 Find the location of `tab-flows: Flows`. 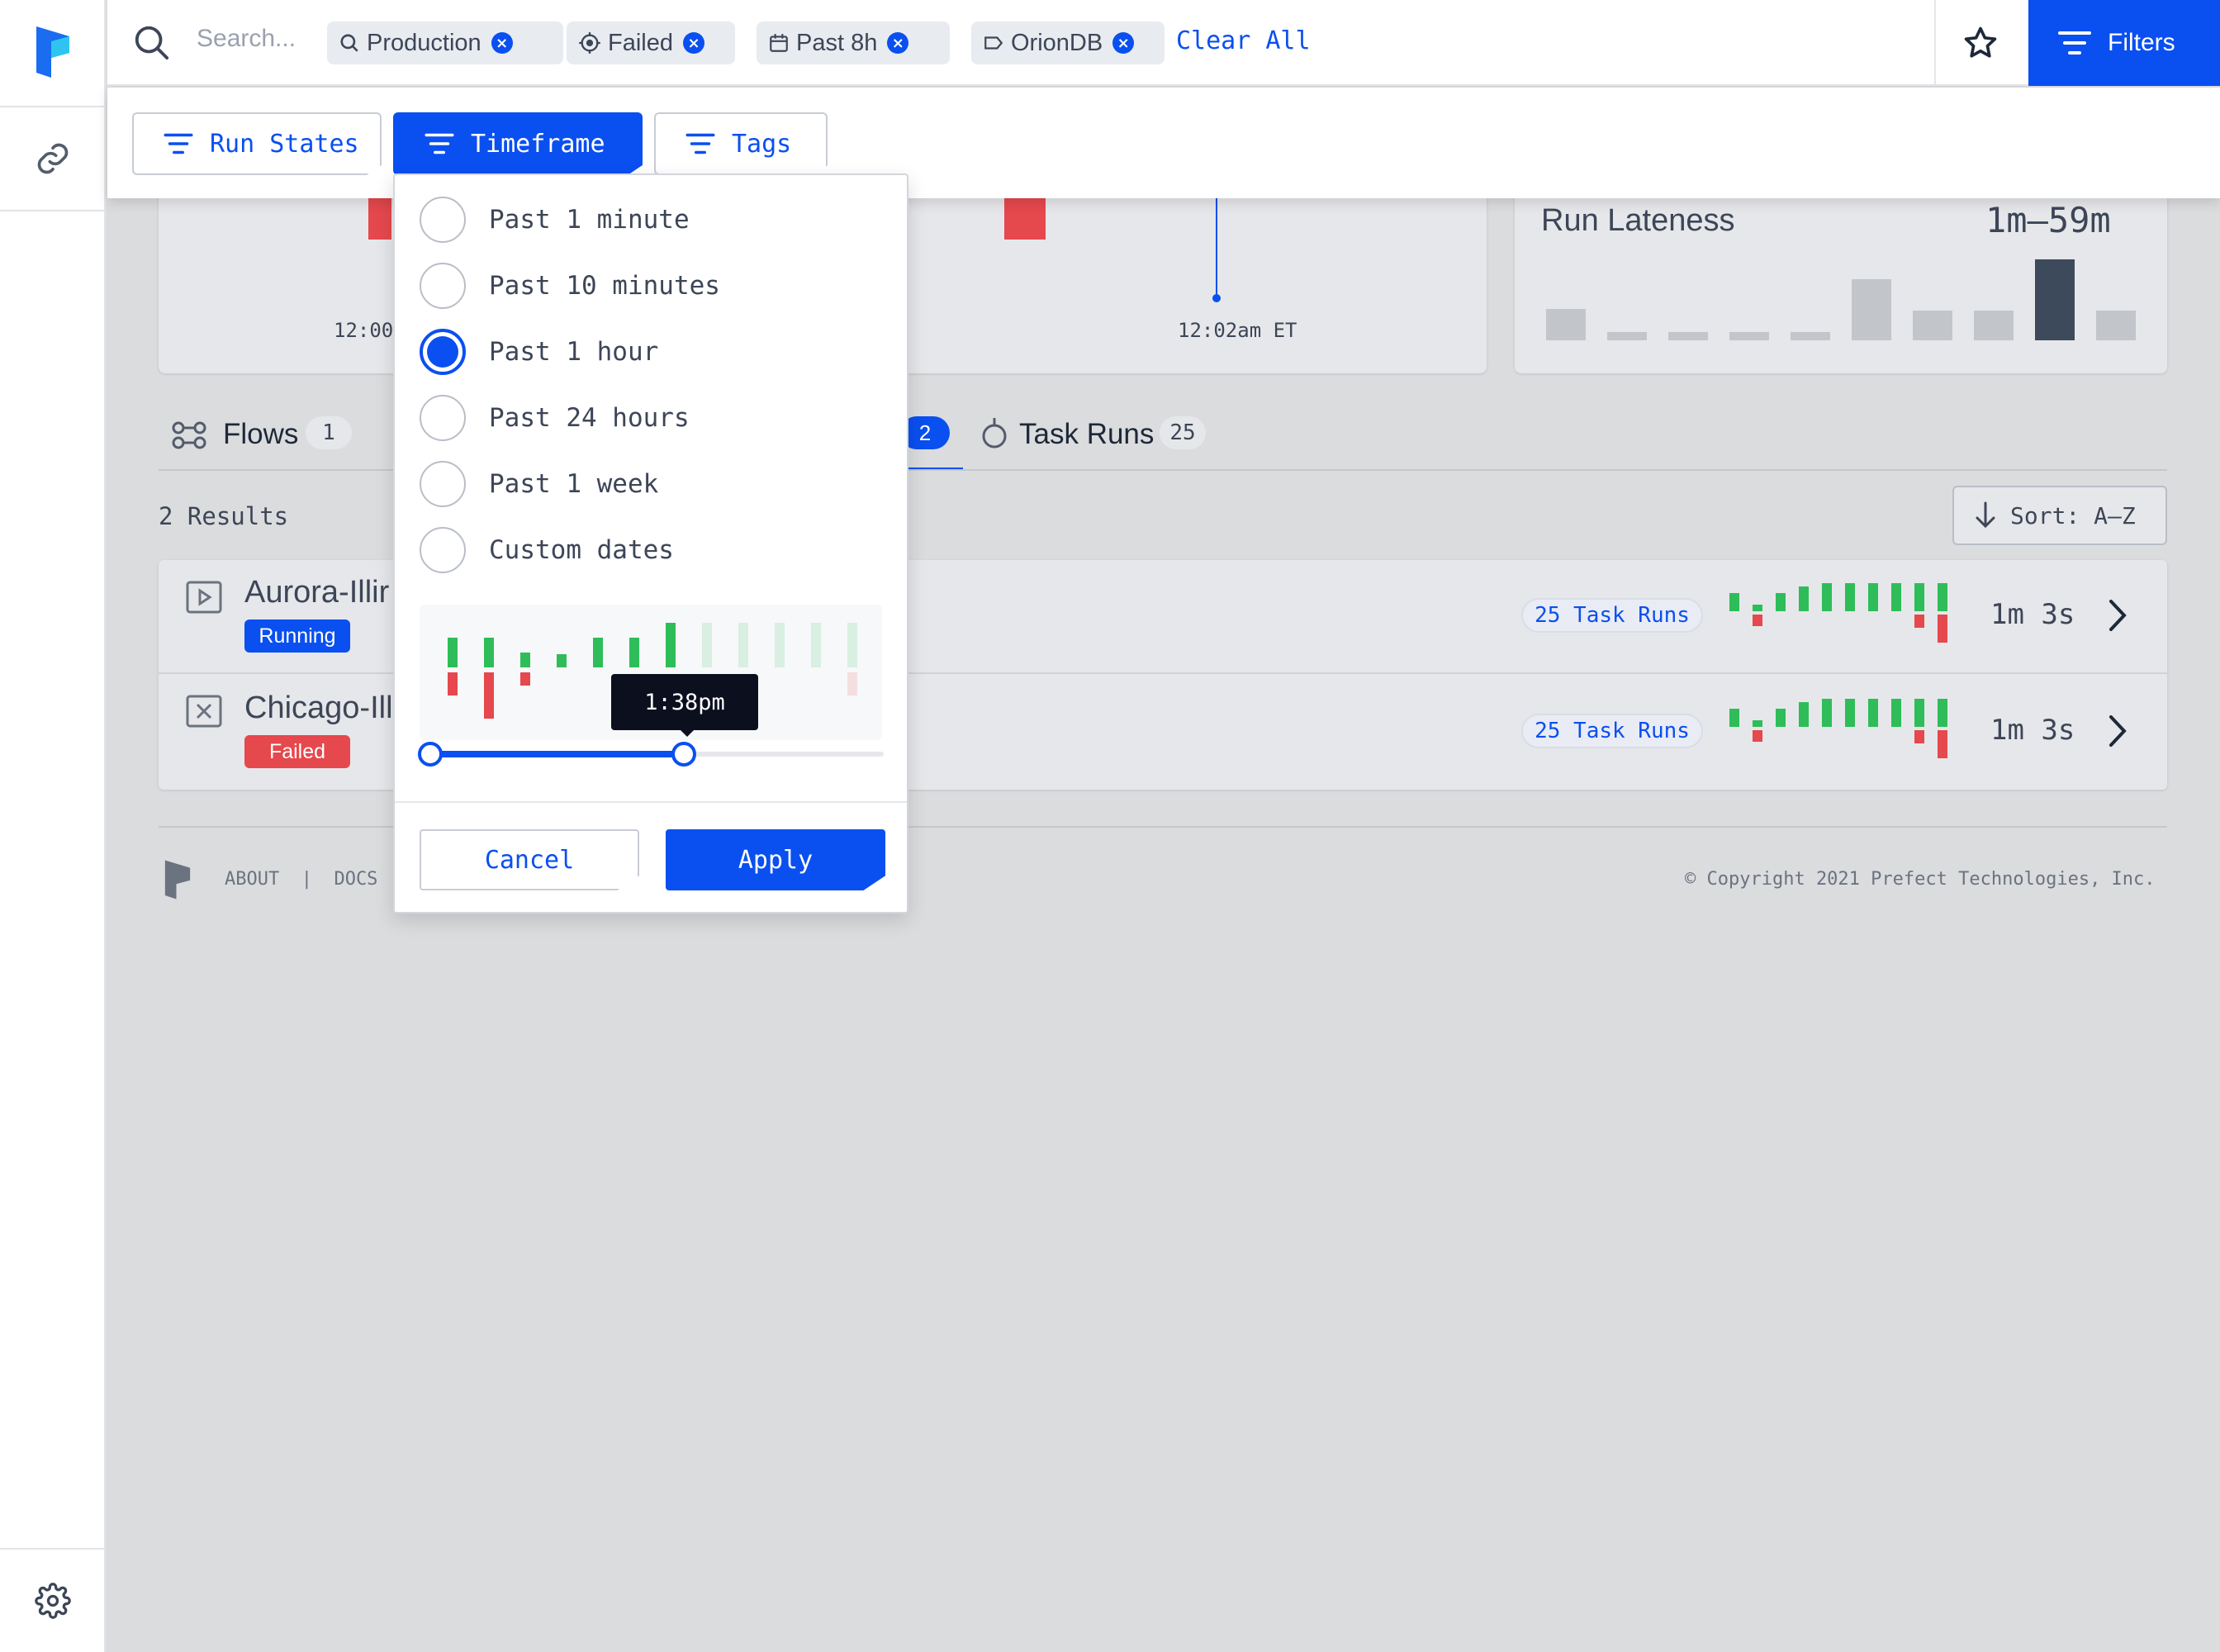

tab-flows: Flows is located at coordinates (260, 434).